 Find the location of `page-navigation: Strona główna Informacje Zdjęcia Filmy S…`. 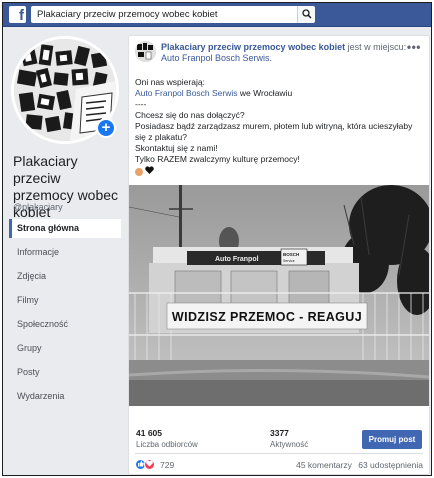

page-navigation: Strona główna Informacje Zdjęcia Filmy S… is located at coordinates (65, 315).